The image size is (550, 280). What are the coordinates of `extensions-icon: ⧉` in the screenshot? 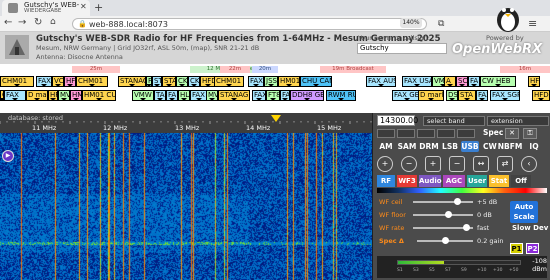 It's located at (444, 24).